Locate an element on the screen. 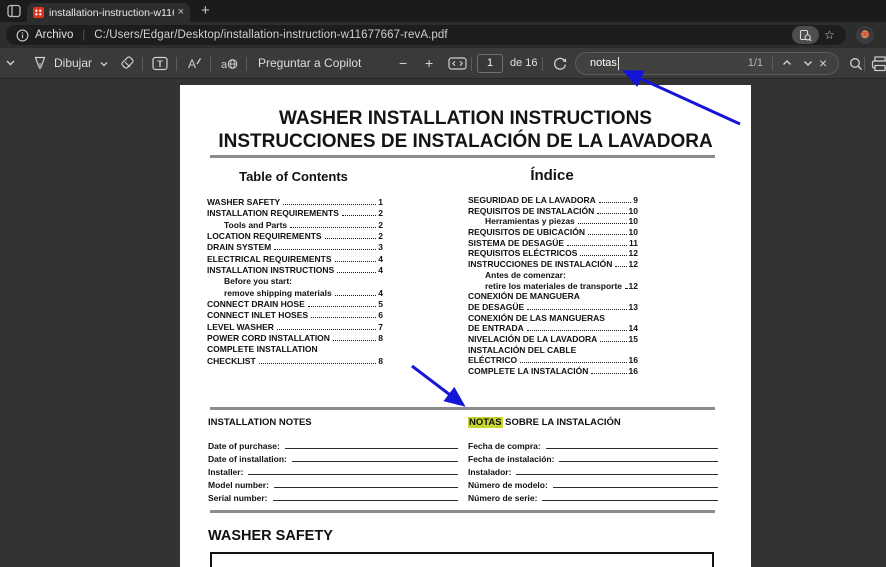 This screenshot has height=567, width=886. draw-chevron-down-icon is located at coordinates (104, 64).